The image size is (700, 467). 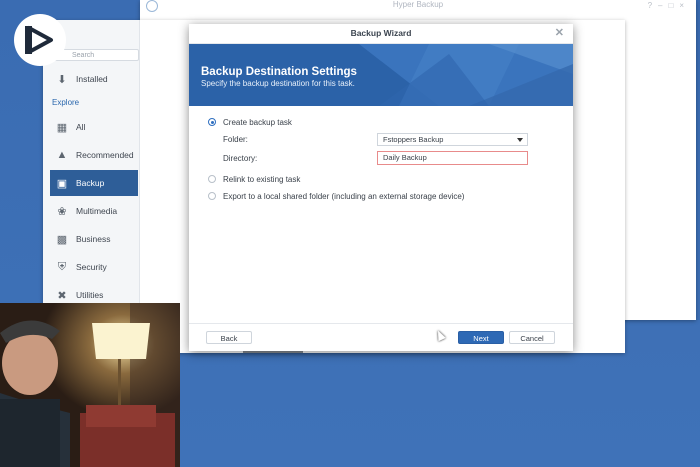 What do you see at coordinates (212, 179) in the screenshot?
I see `relink-task-radio` at bounding box center [212, 179].